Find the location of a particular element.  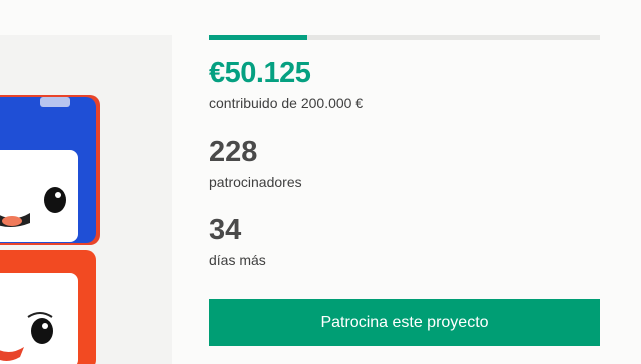

backers-count: 228 is located at coordinates (233, 152).